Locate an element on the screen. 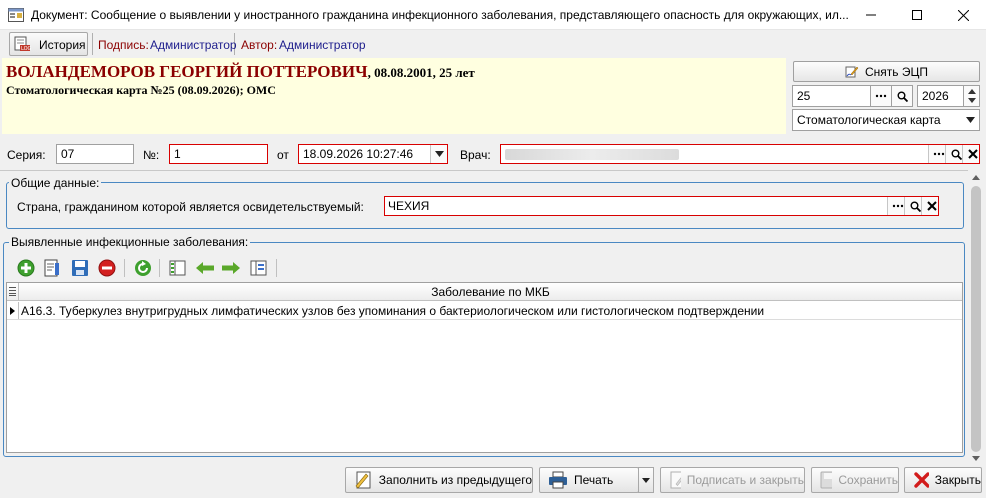 This screenshot has width=986, height=498. card-browse-button is located at coordinates (881, 96).